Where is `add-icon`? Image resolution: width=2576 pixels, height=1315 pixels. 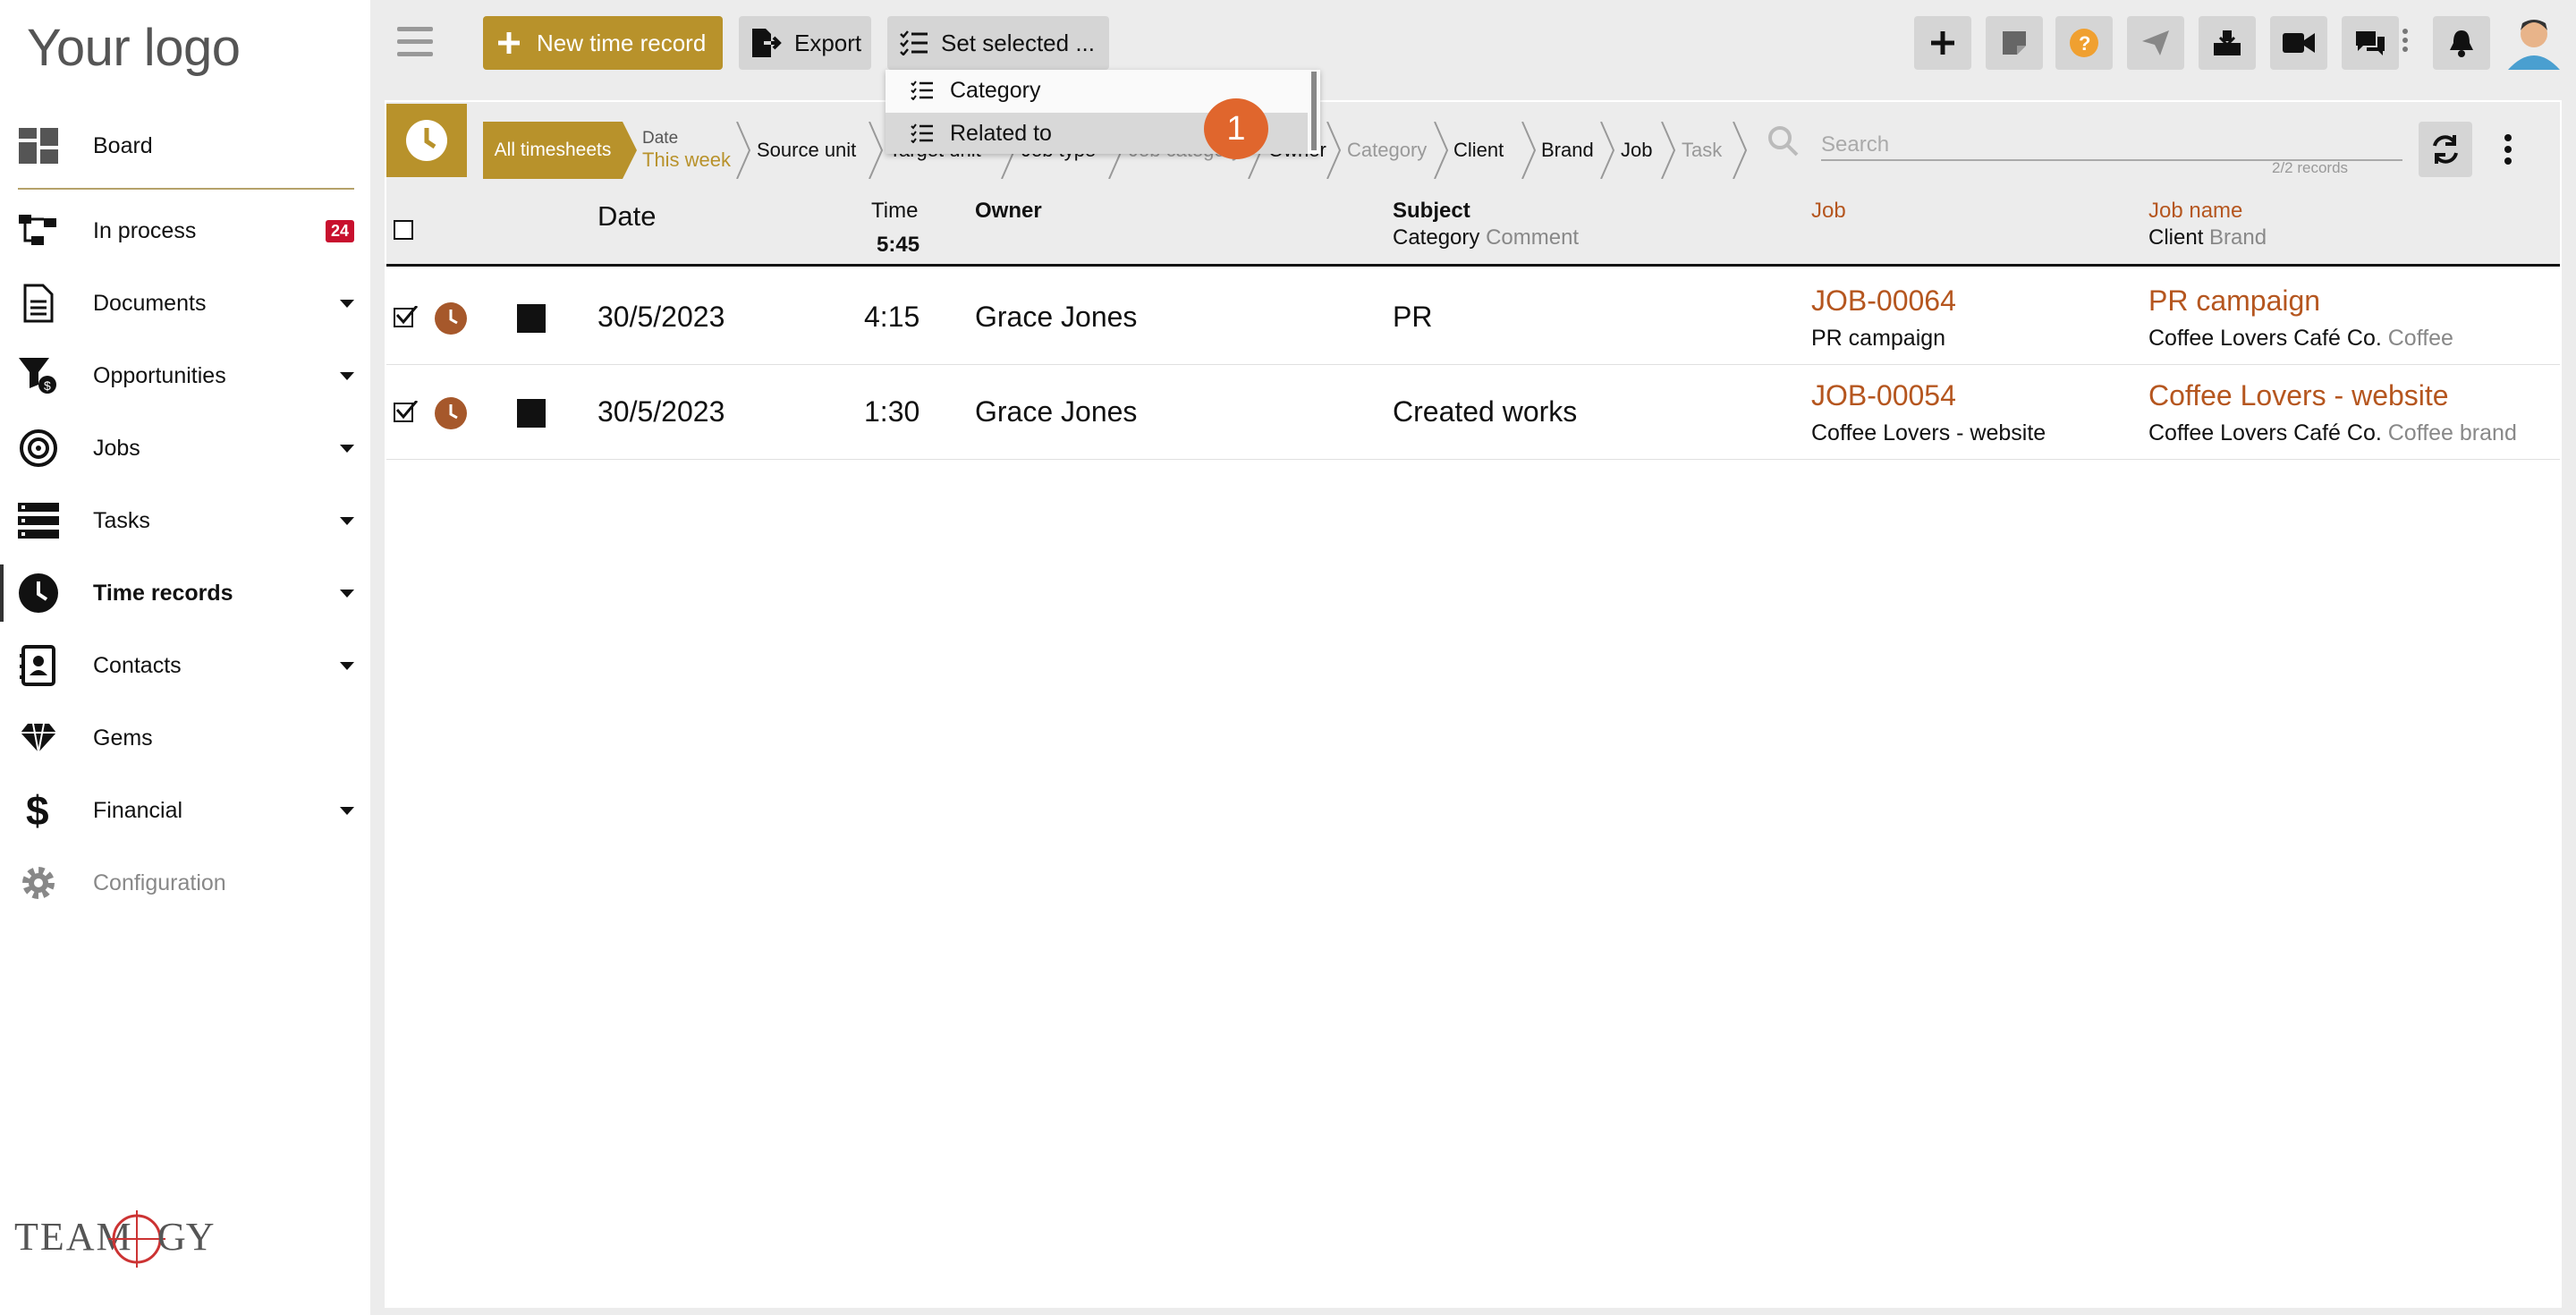 add-icon is located at coordinates (1942, 43).